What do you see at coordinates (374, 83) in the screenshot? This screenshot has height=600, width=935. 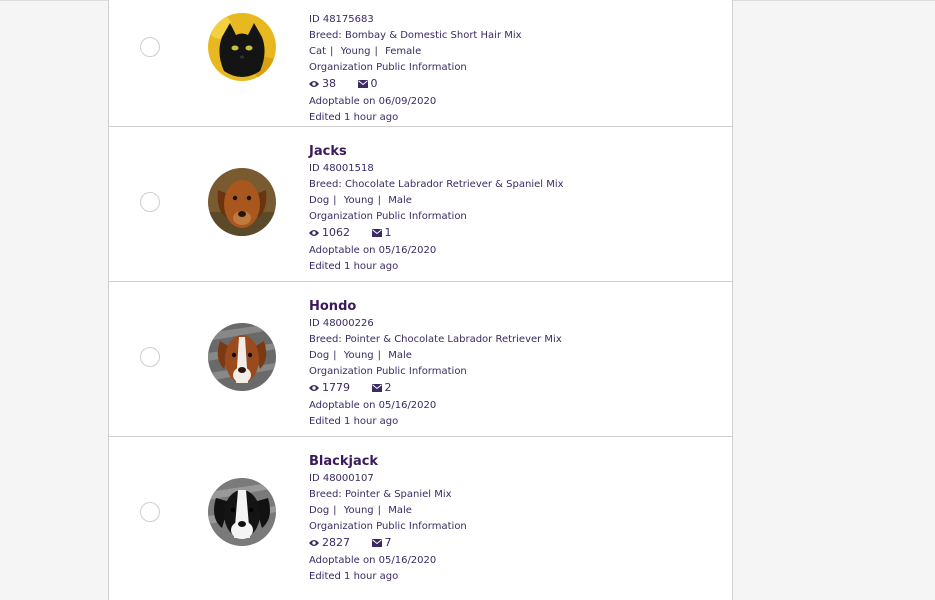 I see `messages-count: 0` at bounding box center [374, 83].